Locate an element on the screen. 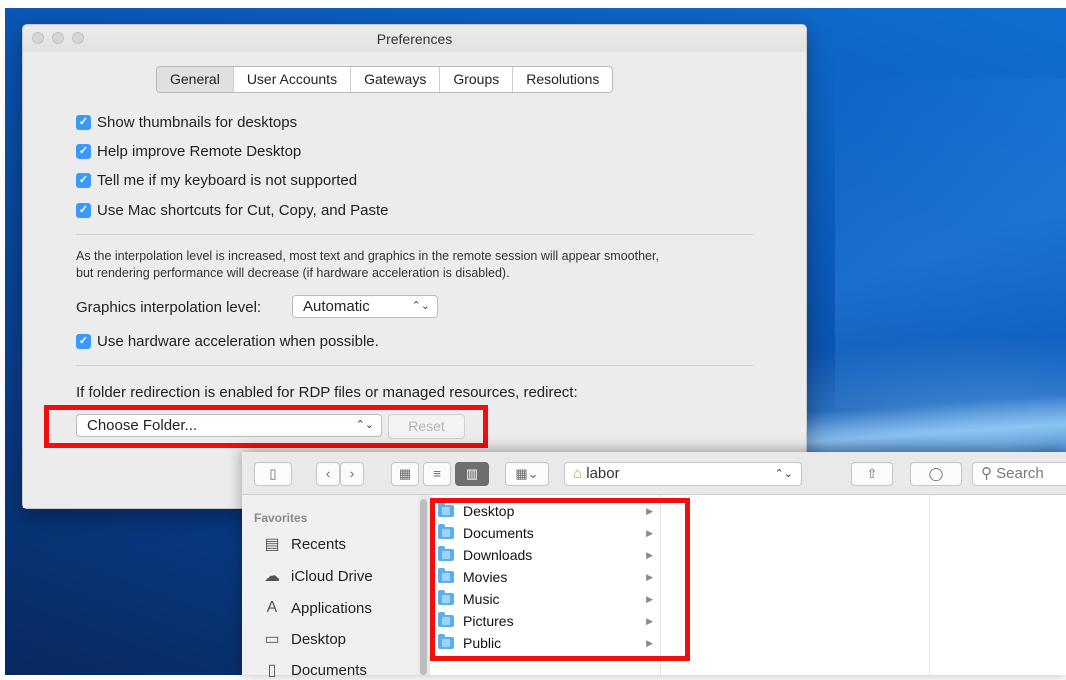 The width and height of the screenshot is (1066, 680). show-thumbnails-option: ✓ Show thumbnails for desktops is located at coordinates (186, 122).